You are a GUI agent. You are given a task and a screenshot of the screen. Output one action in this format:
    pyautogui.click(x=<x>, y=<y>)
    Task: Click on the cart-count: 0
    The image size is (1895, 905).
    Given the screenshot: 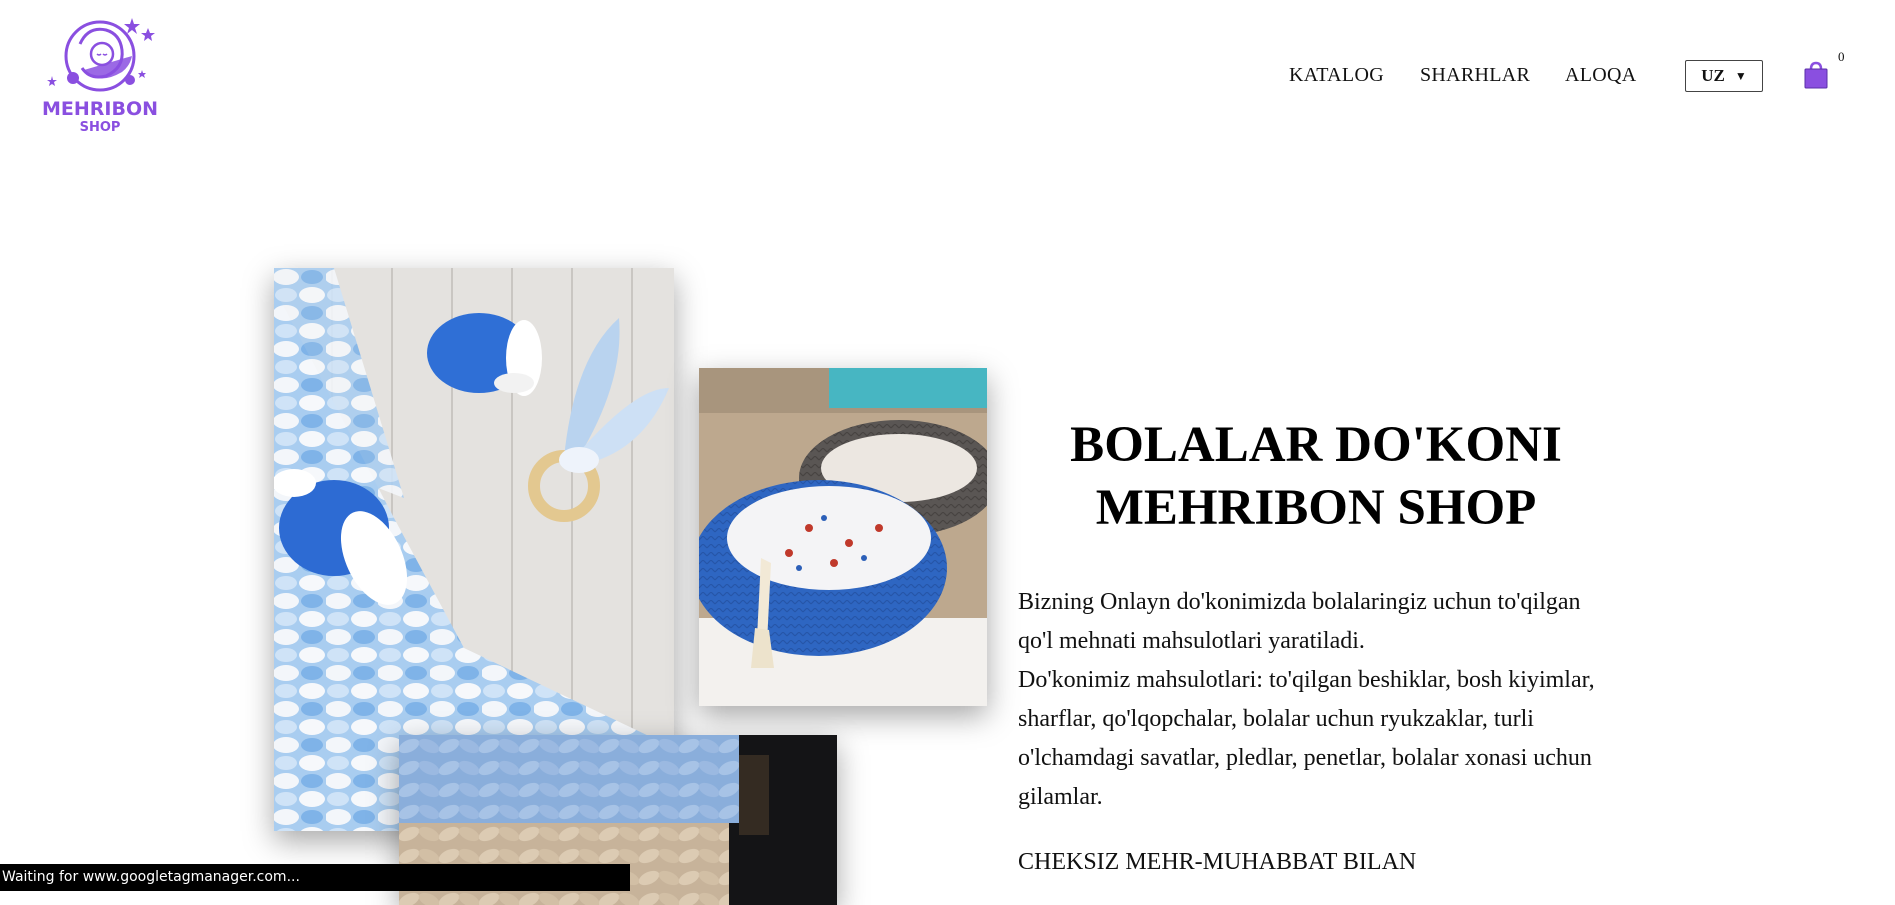 What is the action you would take?
    pyautogui.click(x=1841, y=56)
    